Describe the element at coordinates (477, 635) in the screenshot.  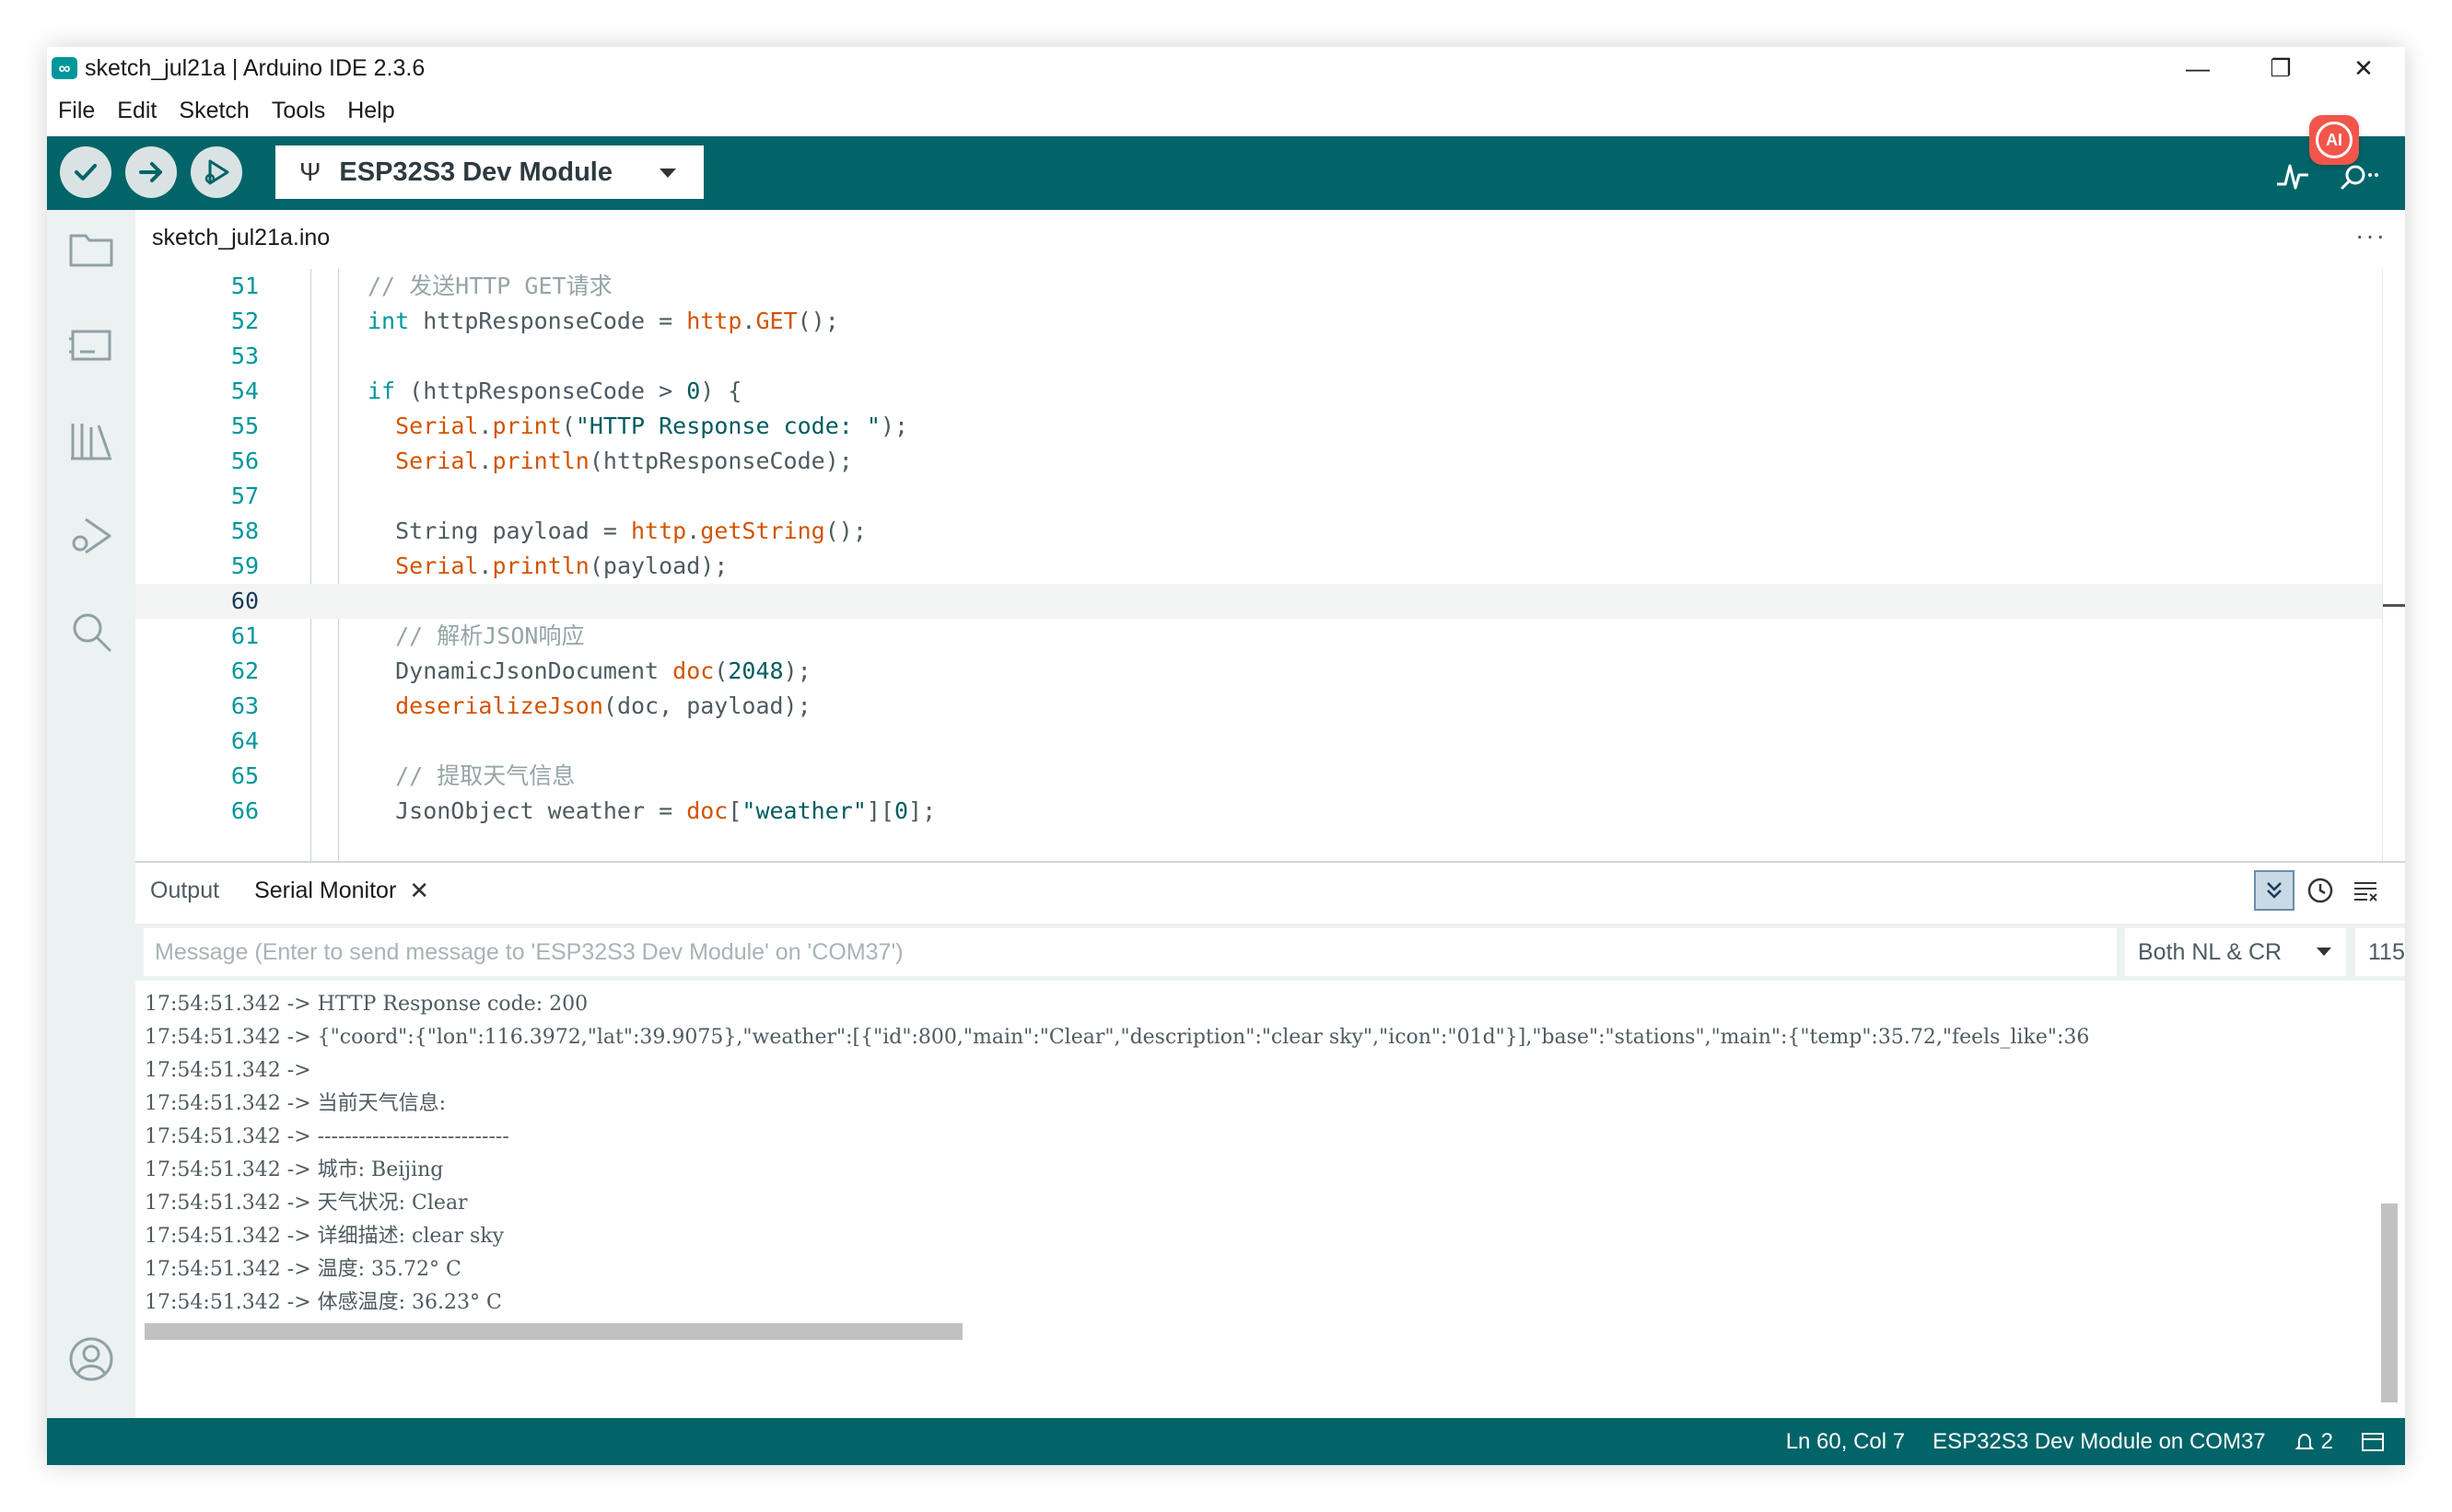
I see `code-token: // 解析JSON响应` at that location.